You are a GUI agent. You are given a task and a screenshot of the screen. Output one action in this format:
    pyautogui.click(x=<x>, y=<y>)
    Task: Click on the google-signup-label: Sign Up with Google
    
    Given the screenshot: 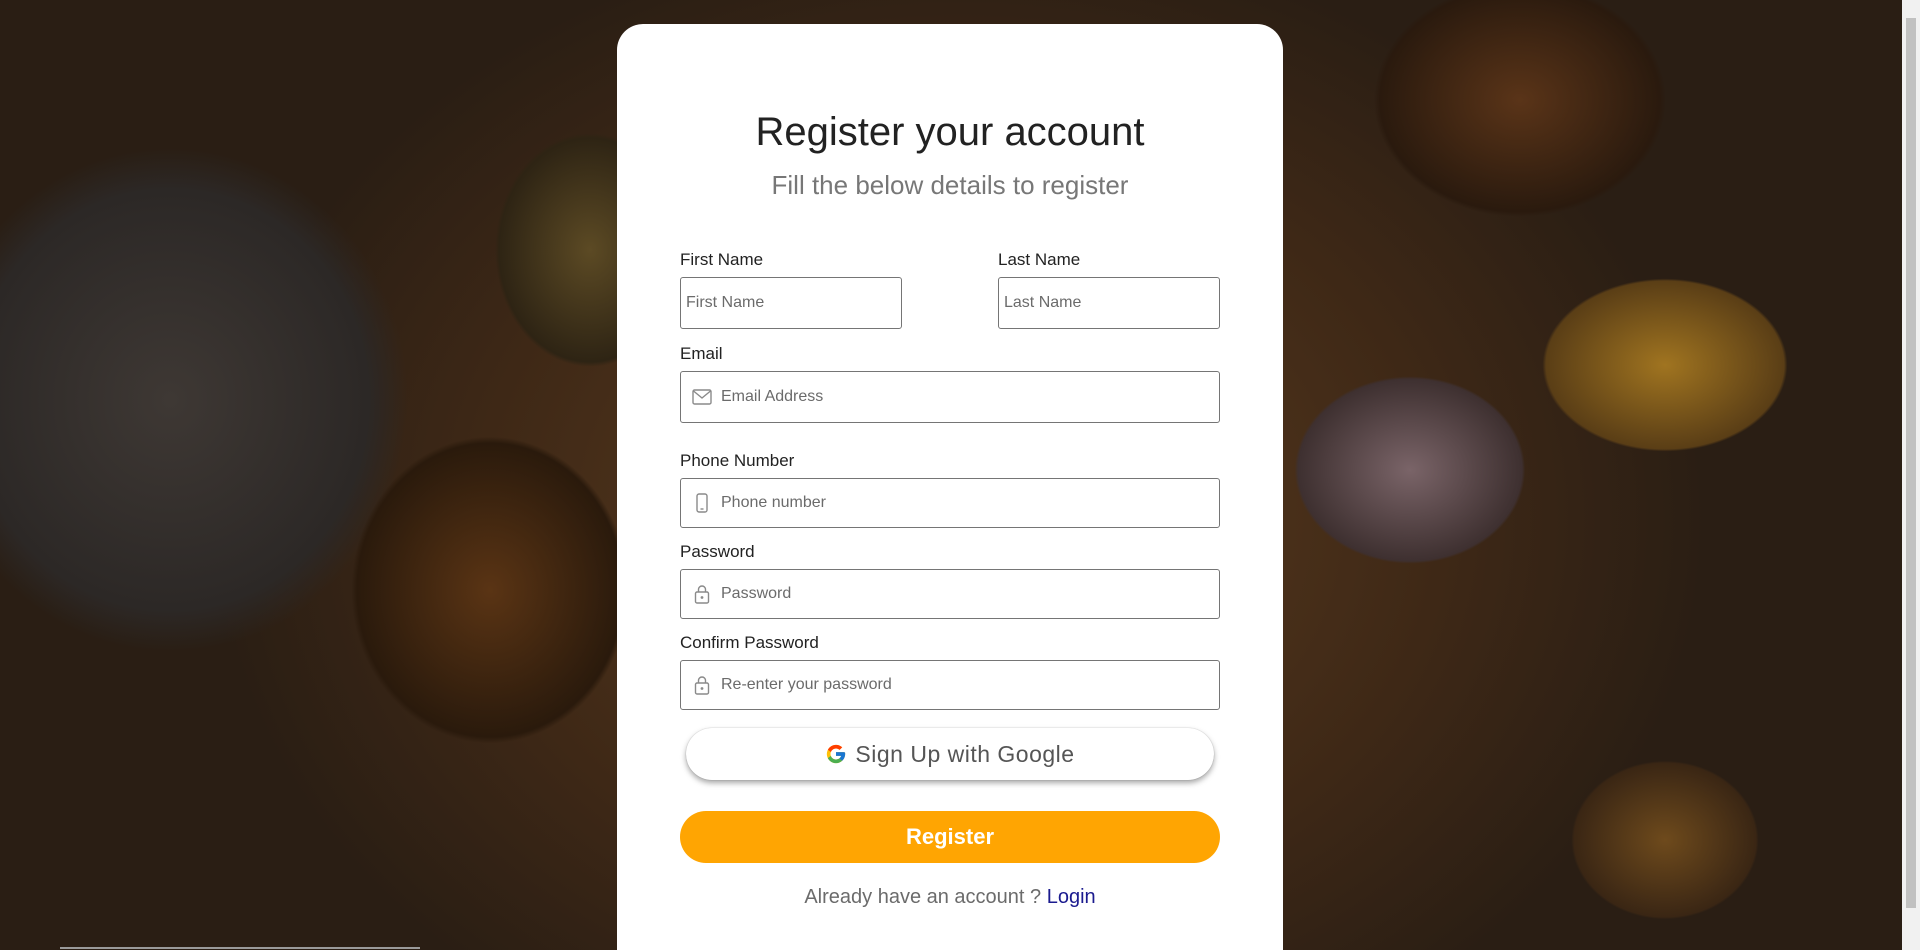 What is the action you would take?
    pyautogui.click(x=965, y=753)
    